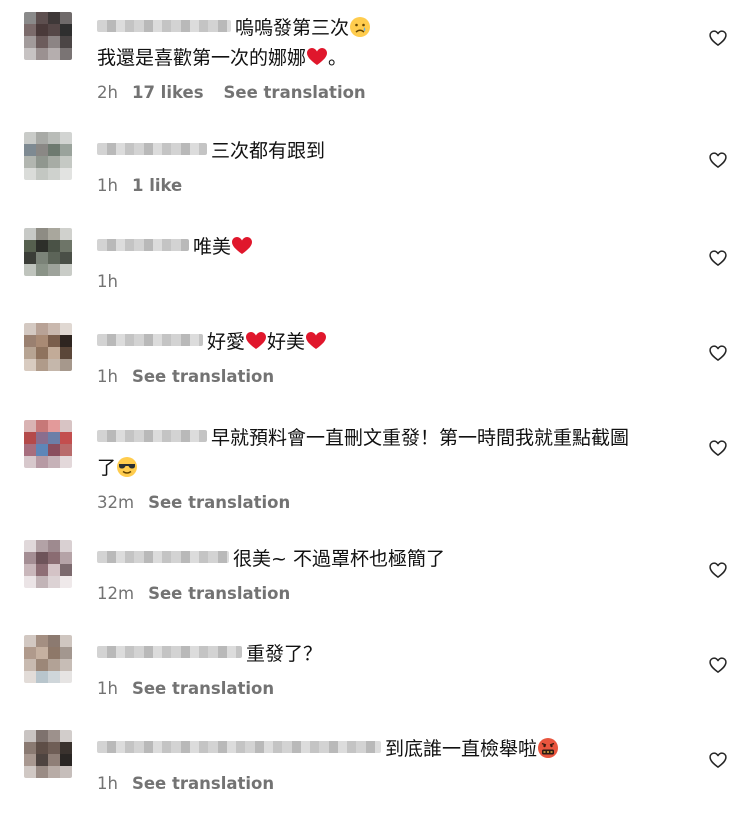 This screenshot has width=746, height=824. I want to click on comment-body: 三次都有跟到 1h 1 like, so click(391, 166).